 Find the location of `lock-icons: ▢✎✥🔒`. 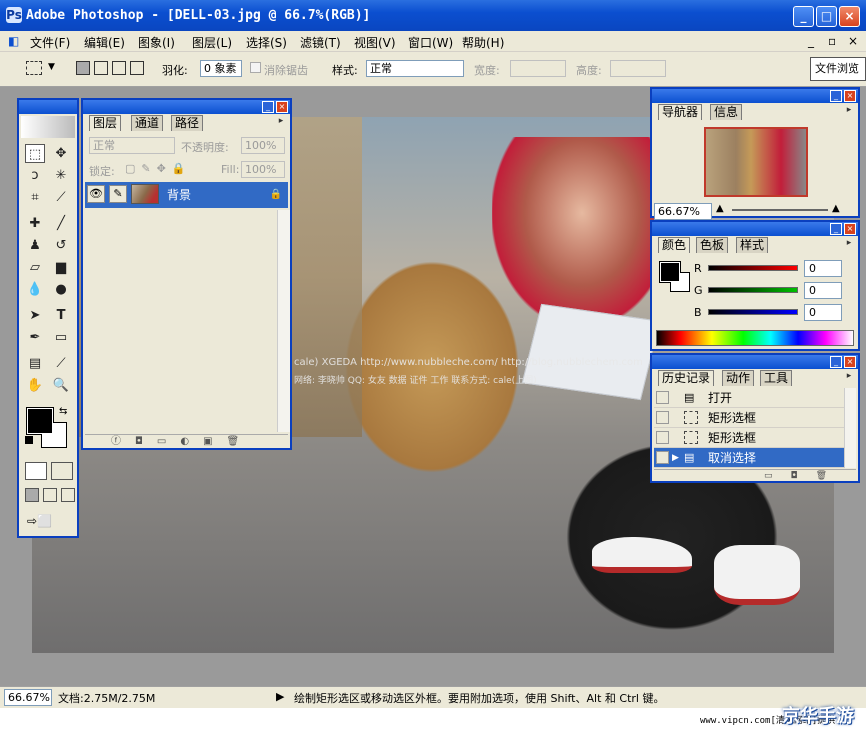

lock-icons: ▢✎✥🔒 is located at coordinates (158, 168).